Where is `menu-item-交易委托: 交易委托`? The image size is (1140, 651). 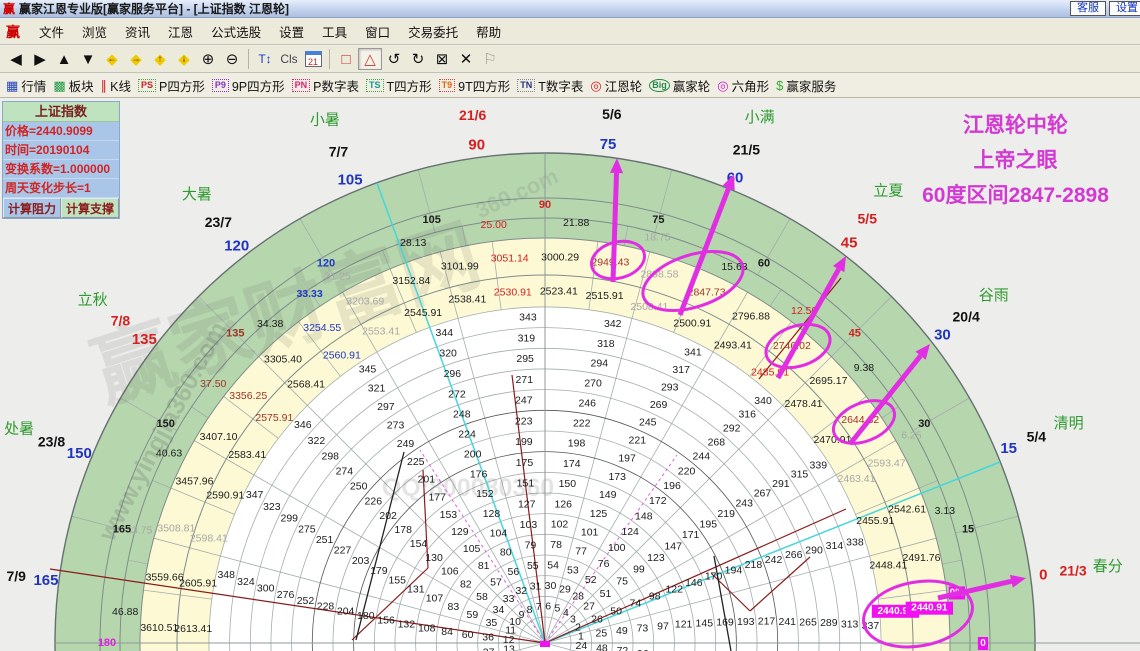
menu-item-交易委托: 交易委托 is located at coordinates (433, 31).